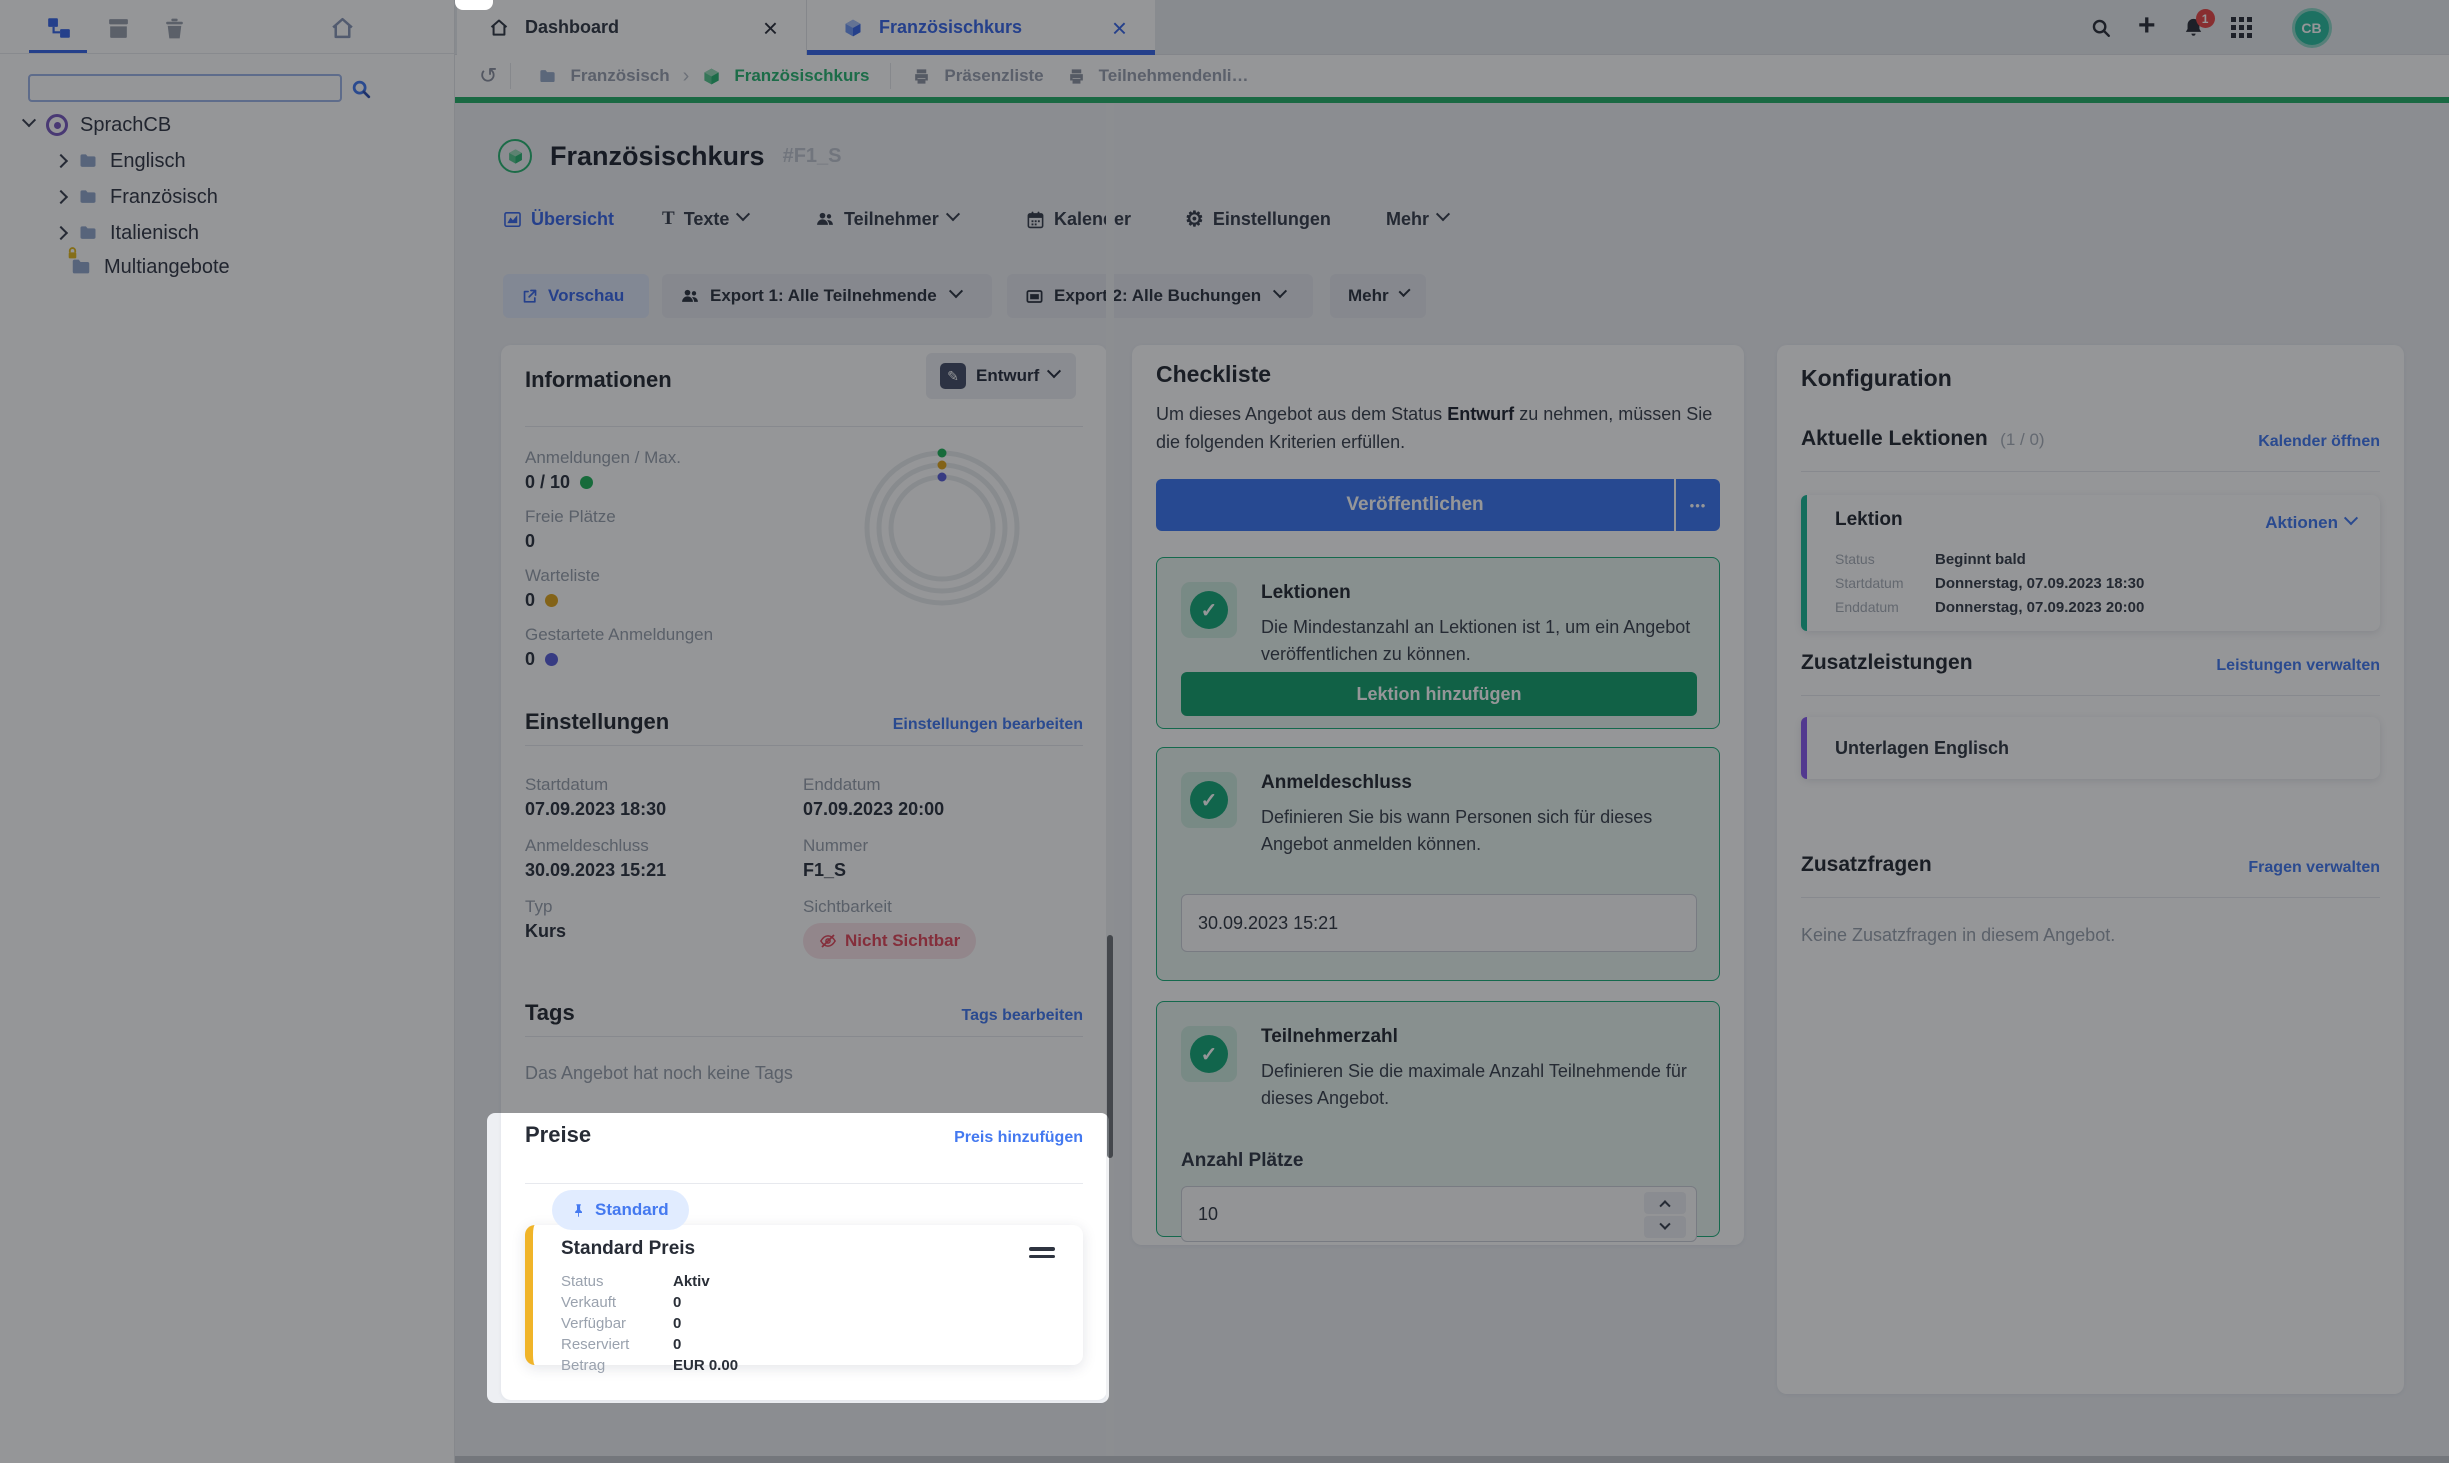  What do you see at coordinates (596, 809) in the screenshot?
I see `field-value: 07.09.2023 18:30` at bounding box center [596, 809].